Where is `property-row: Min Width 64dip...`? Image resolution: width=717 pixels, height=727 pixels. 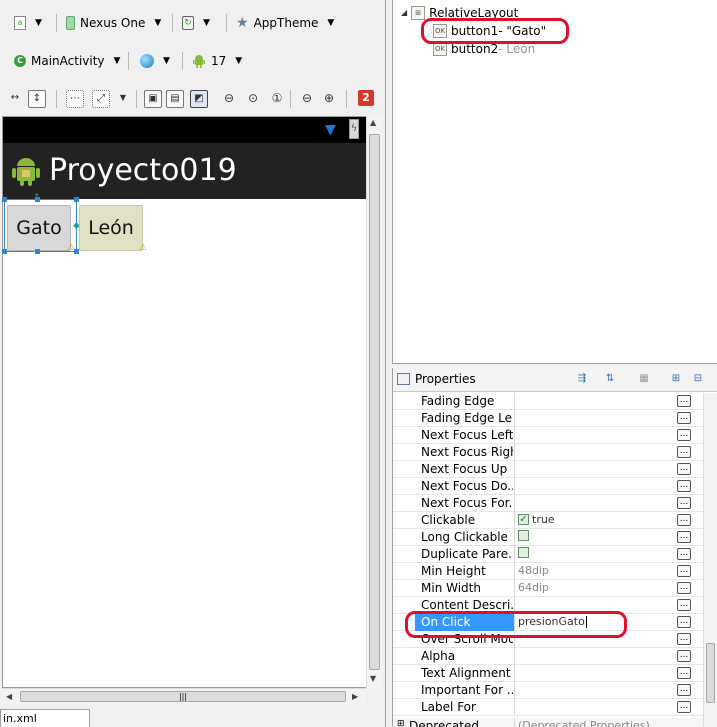 property-row: Min Width 64dip... is located at coordinates (548, 588).